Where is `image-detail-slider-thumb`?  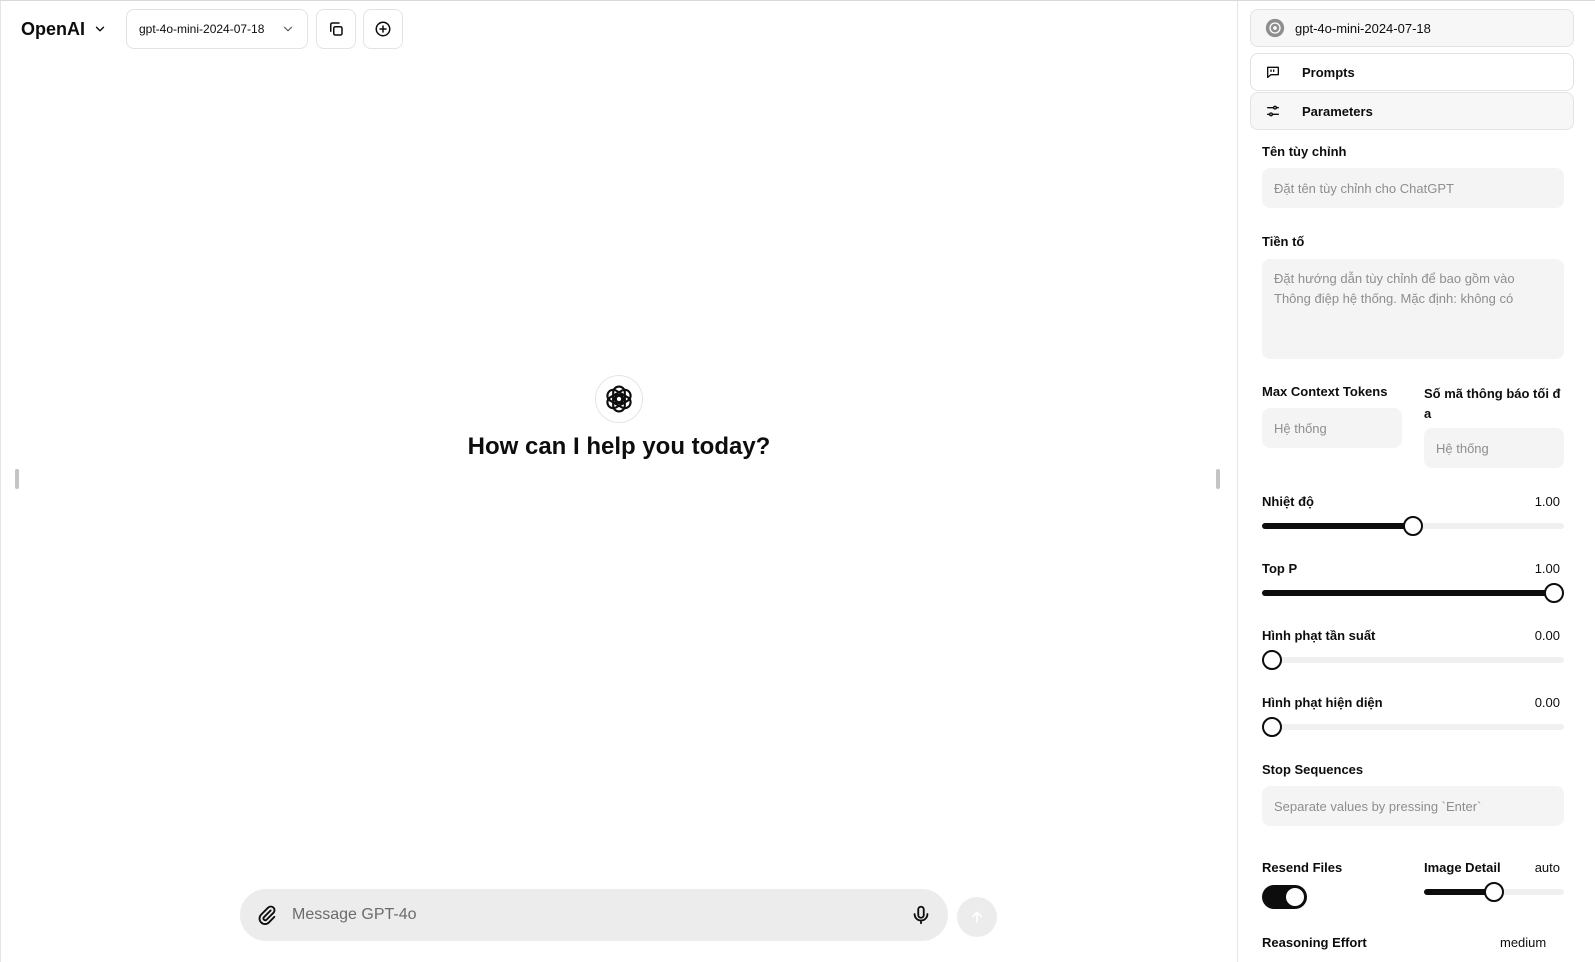
image-detail-slider-thumb is located at coordinates (1494, 892).